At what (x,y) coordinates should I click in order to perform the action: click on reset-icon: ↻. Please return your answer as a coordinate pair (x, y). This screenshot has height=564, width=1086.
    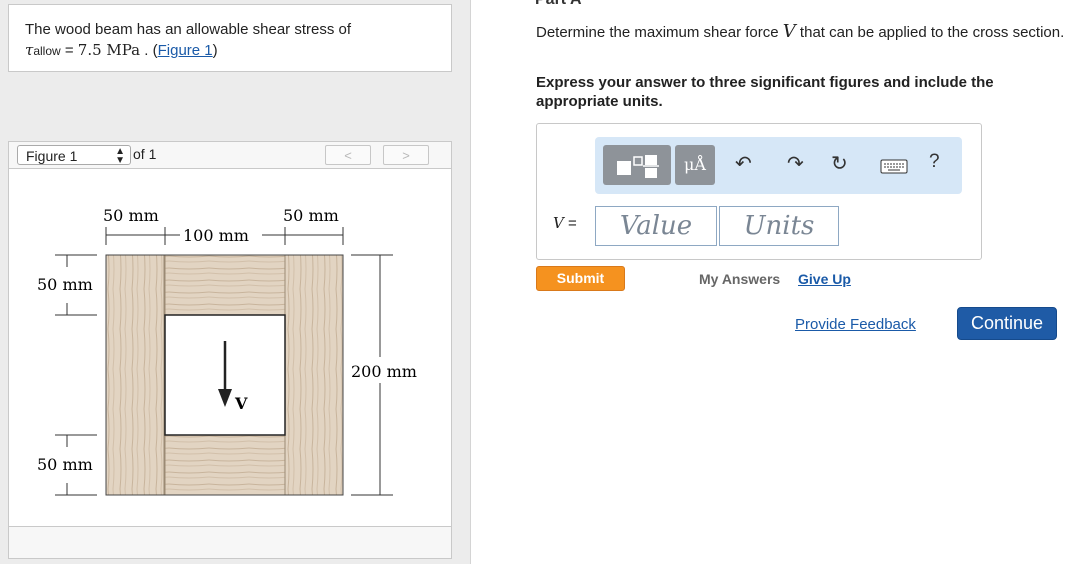
    Looking at the image, I should click on (839, 163).